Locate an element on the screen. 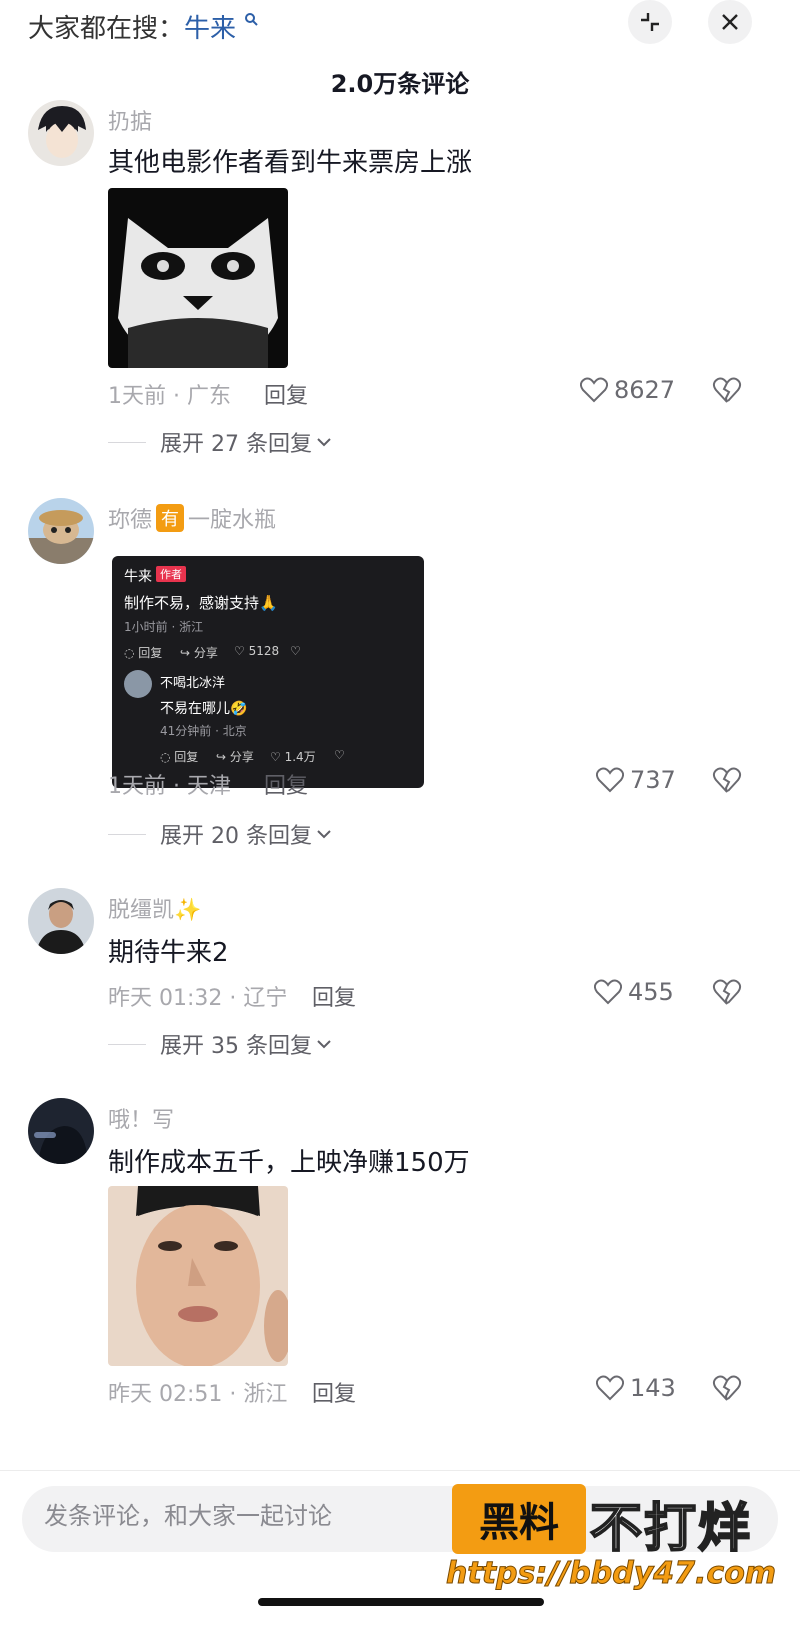 The height and width of the screenshot is (1625, 800). search-suggestion: 大家都在搜：牛来 is located at coordinates (143, 26).